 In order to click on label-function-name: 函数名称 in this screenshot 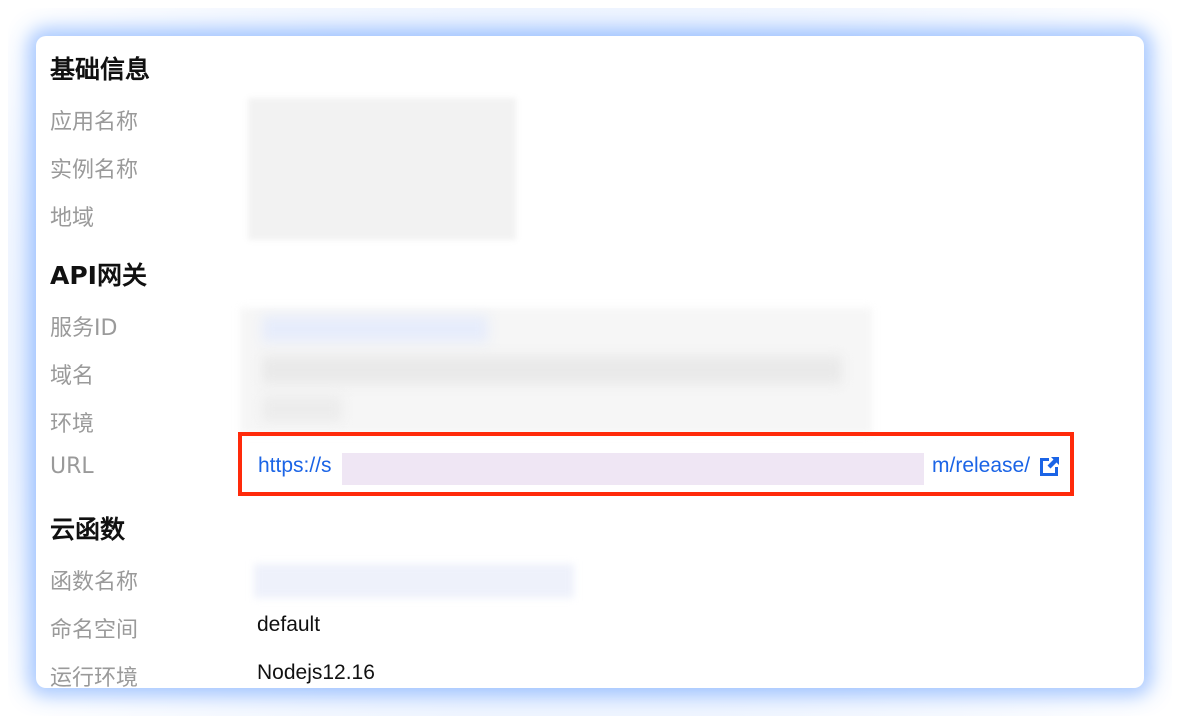, I will do `click(94, 582)`.